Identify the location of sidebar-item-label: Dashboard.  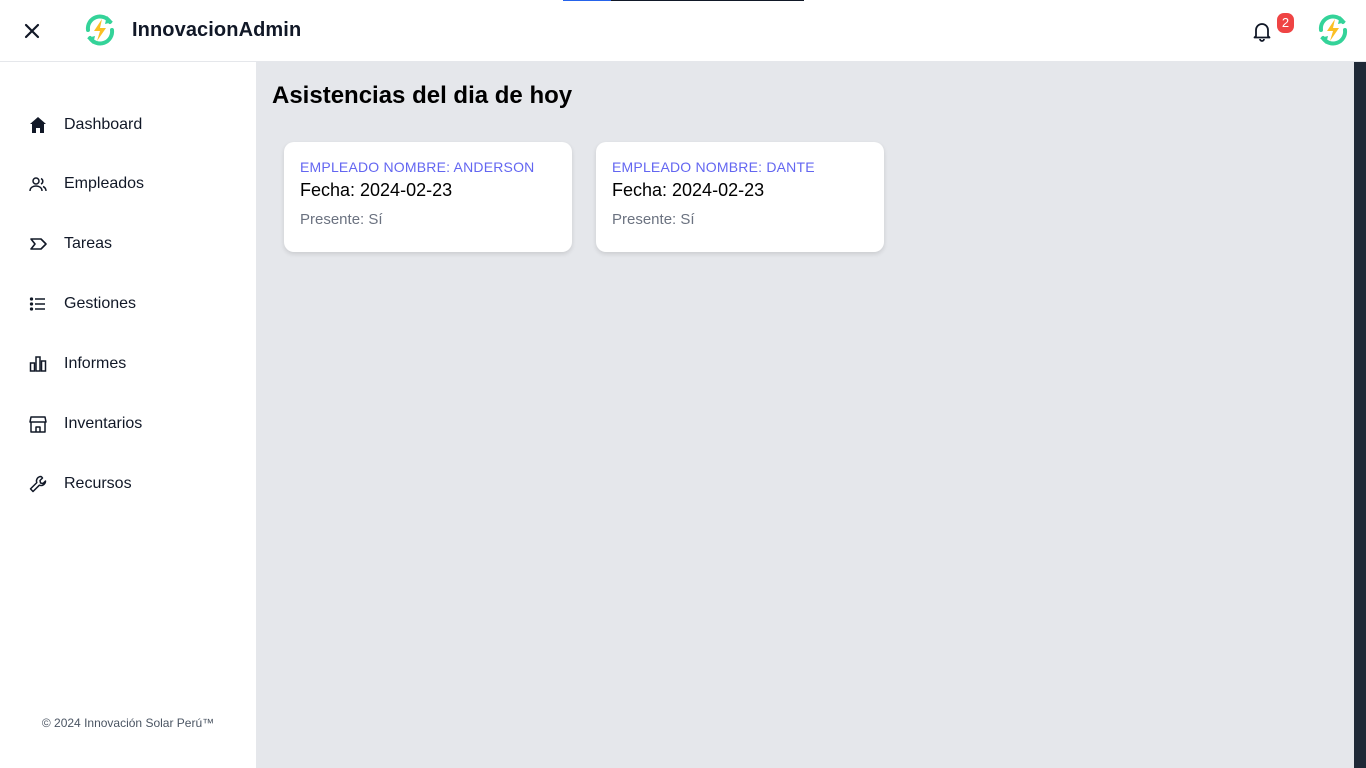
(103, 124).